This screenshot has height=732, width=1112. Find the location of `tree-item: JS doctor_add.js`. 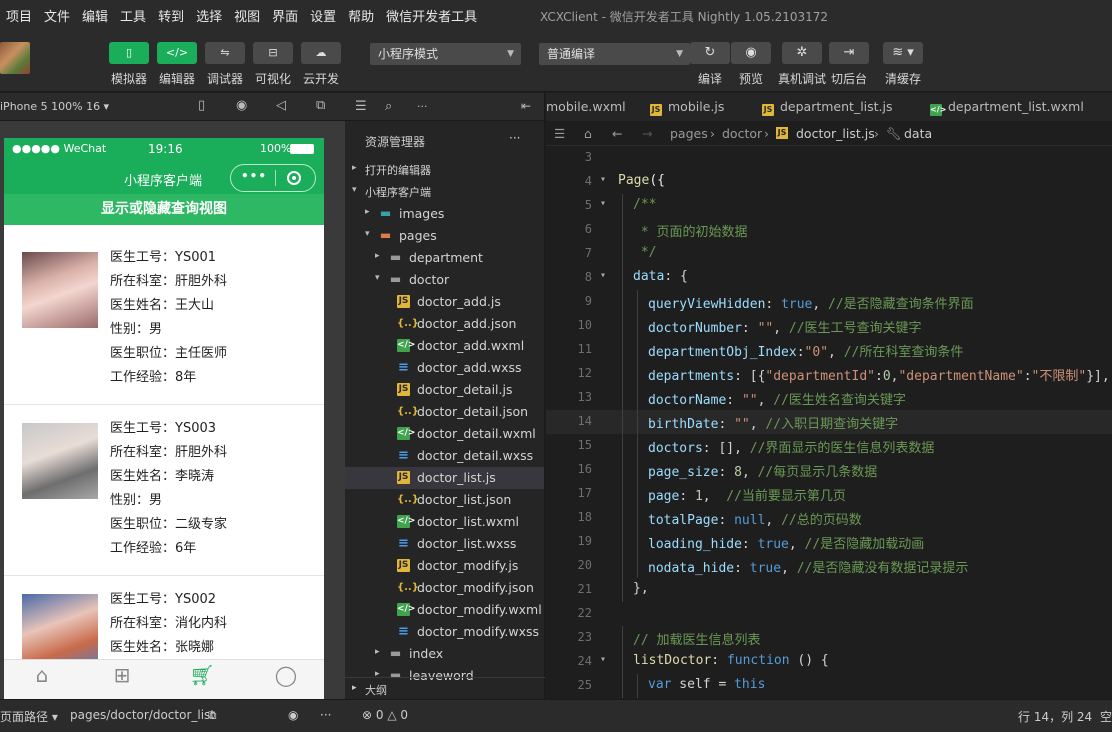

tree-item: JS doctor_add.js is located at coordinates (444, 302).